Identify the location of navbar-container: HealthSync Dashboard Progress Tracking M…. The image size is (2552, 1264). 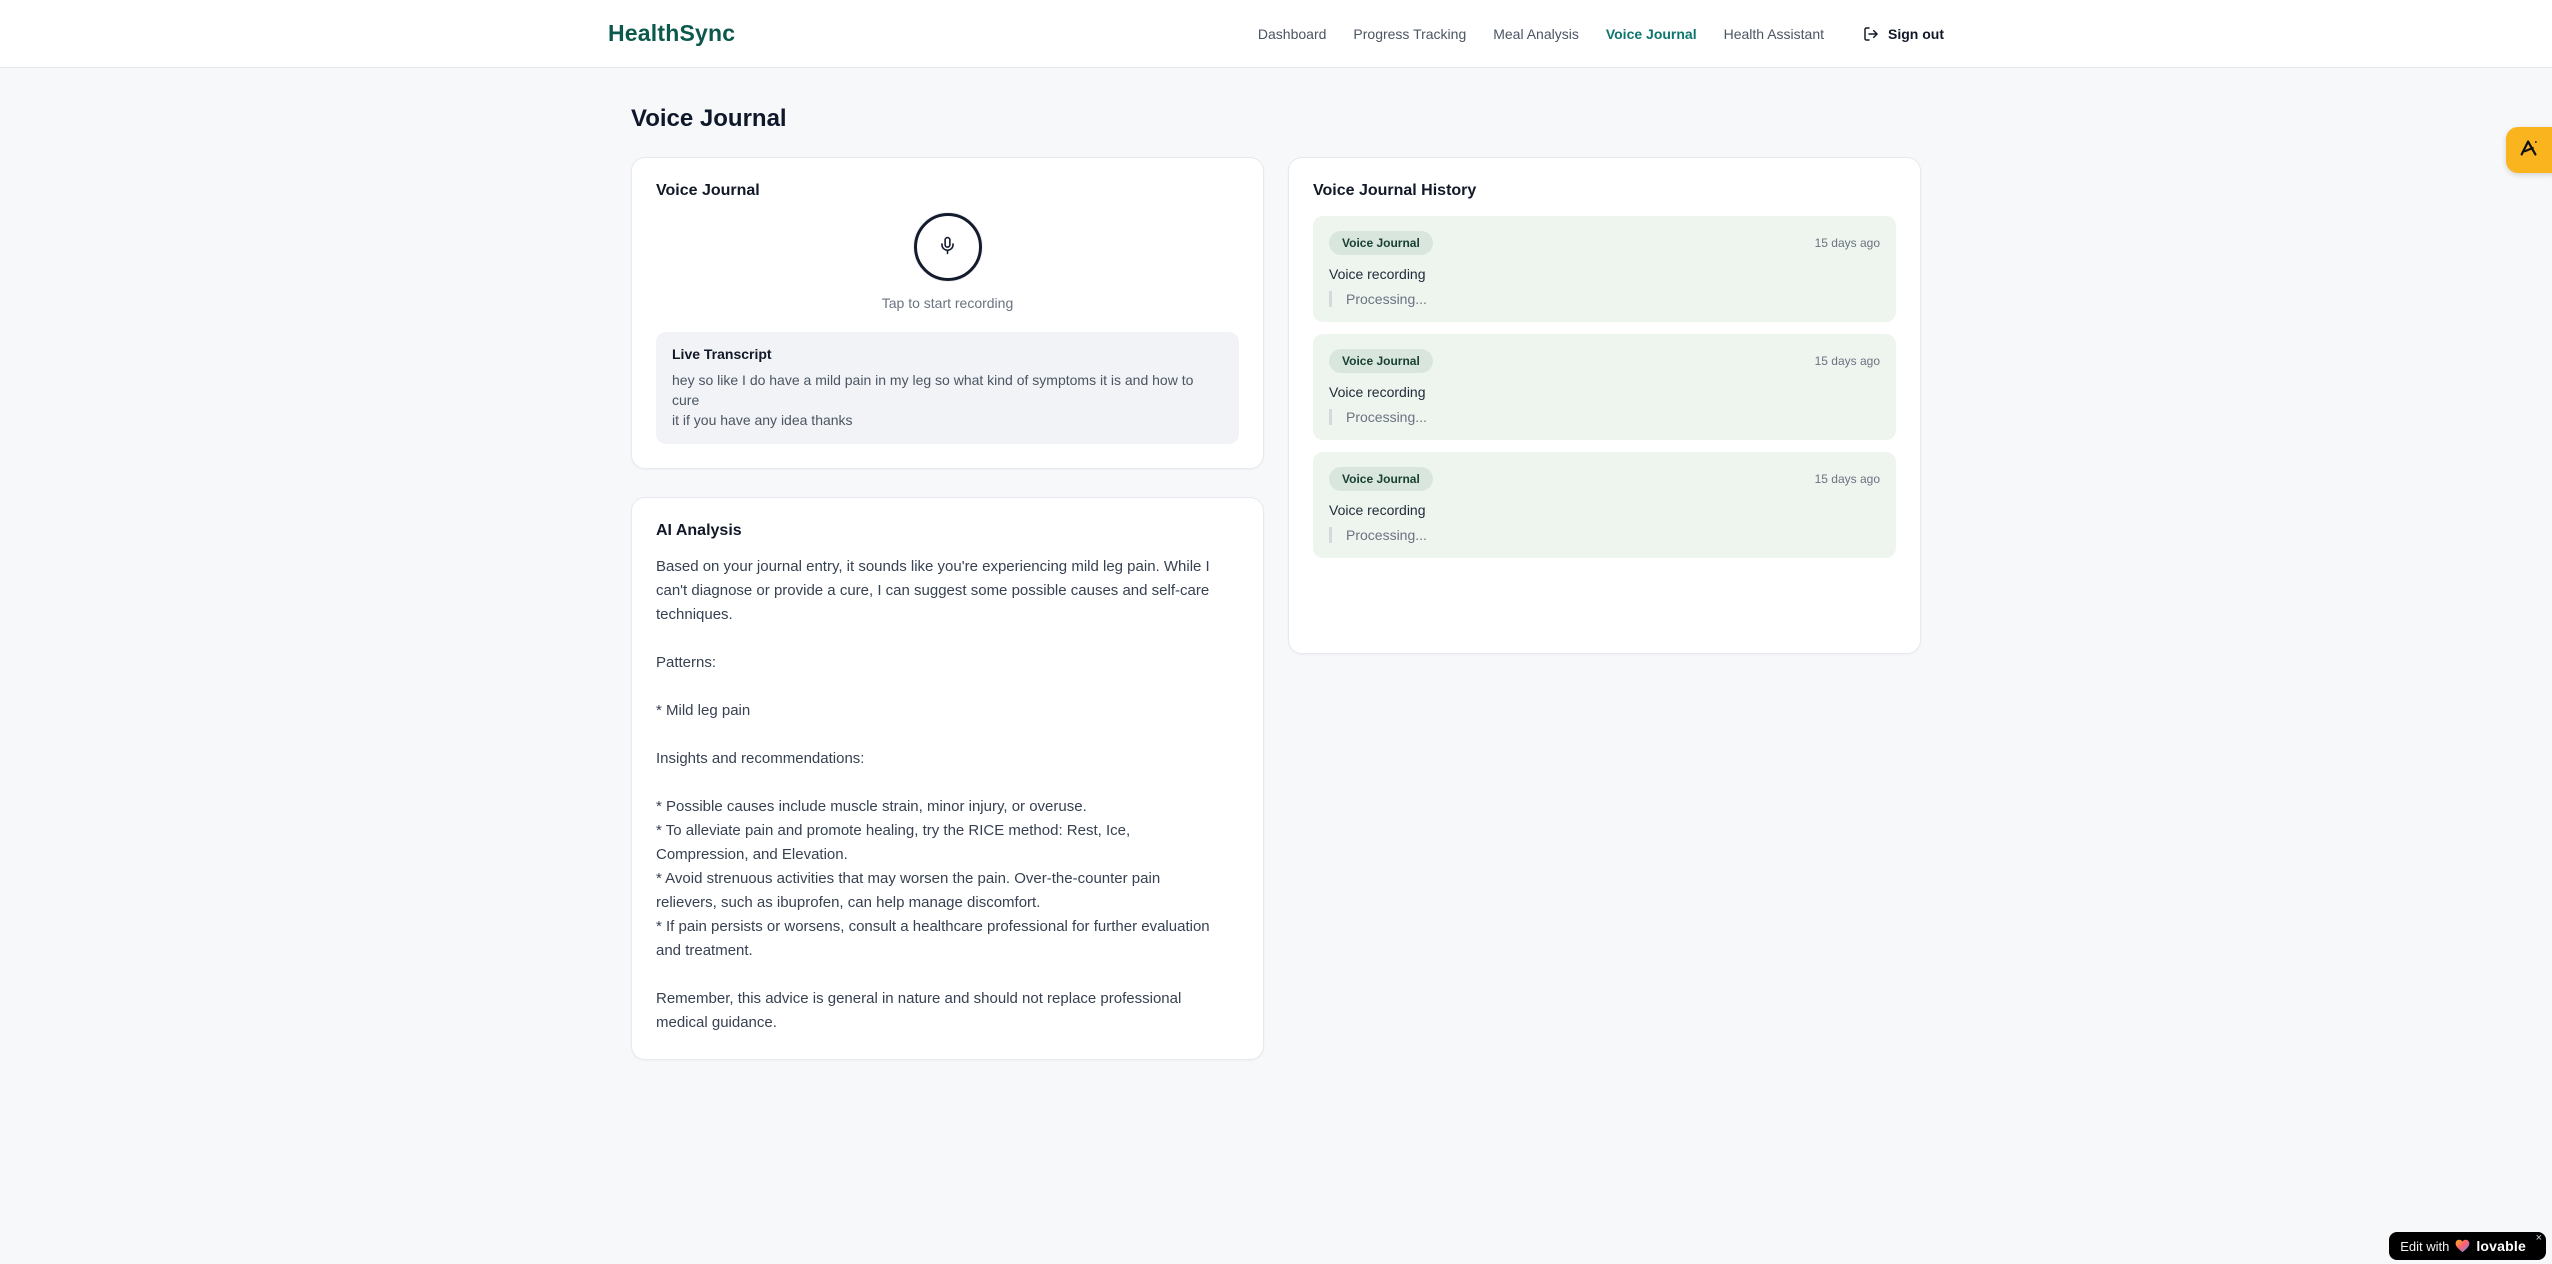
(1276, 33).